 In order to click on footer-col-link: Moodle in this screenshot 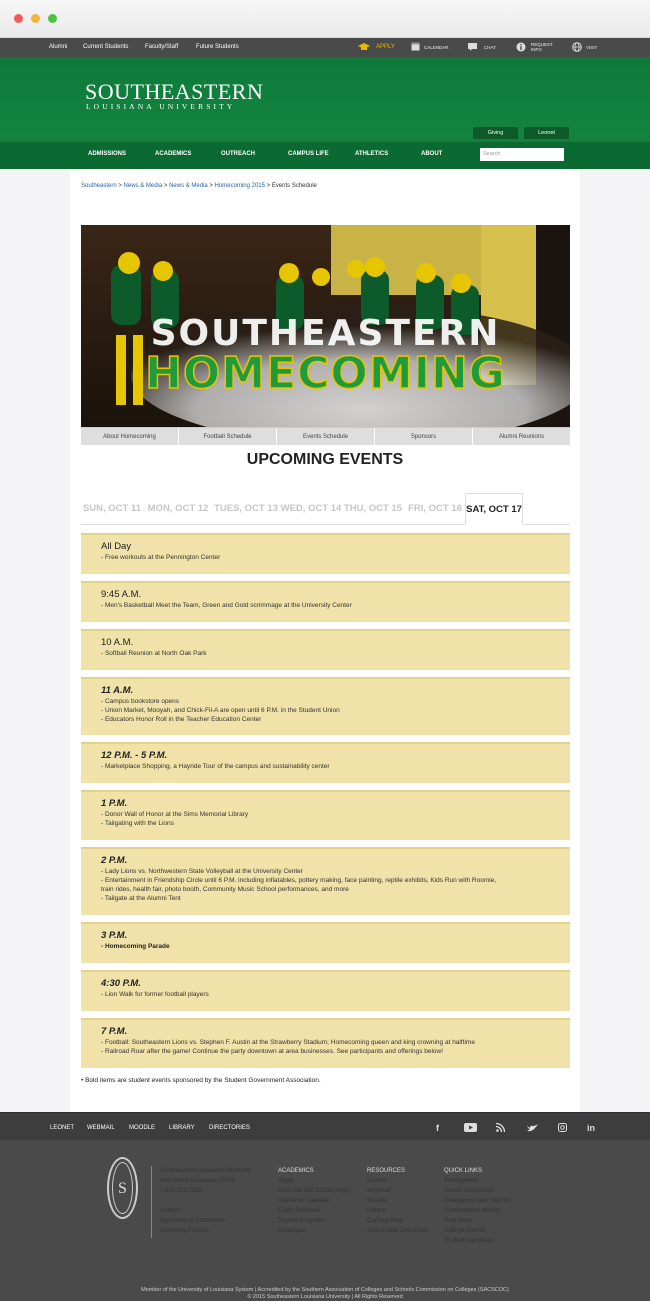, I will do `click(397, 1201)`.